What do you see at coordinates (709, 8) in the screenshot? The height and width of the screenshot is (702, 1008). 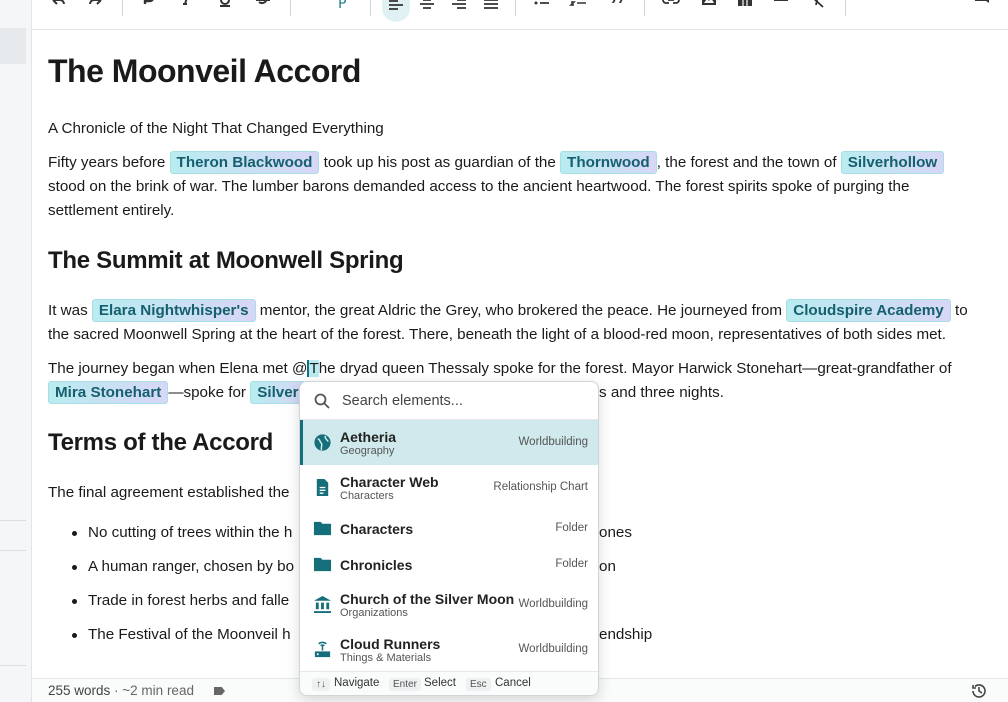 I see `image-icon` at bounding box center [709, 8].